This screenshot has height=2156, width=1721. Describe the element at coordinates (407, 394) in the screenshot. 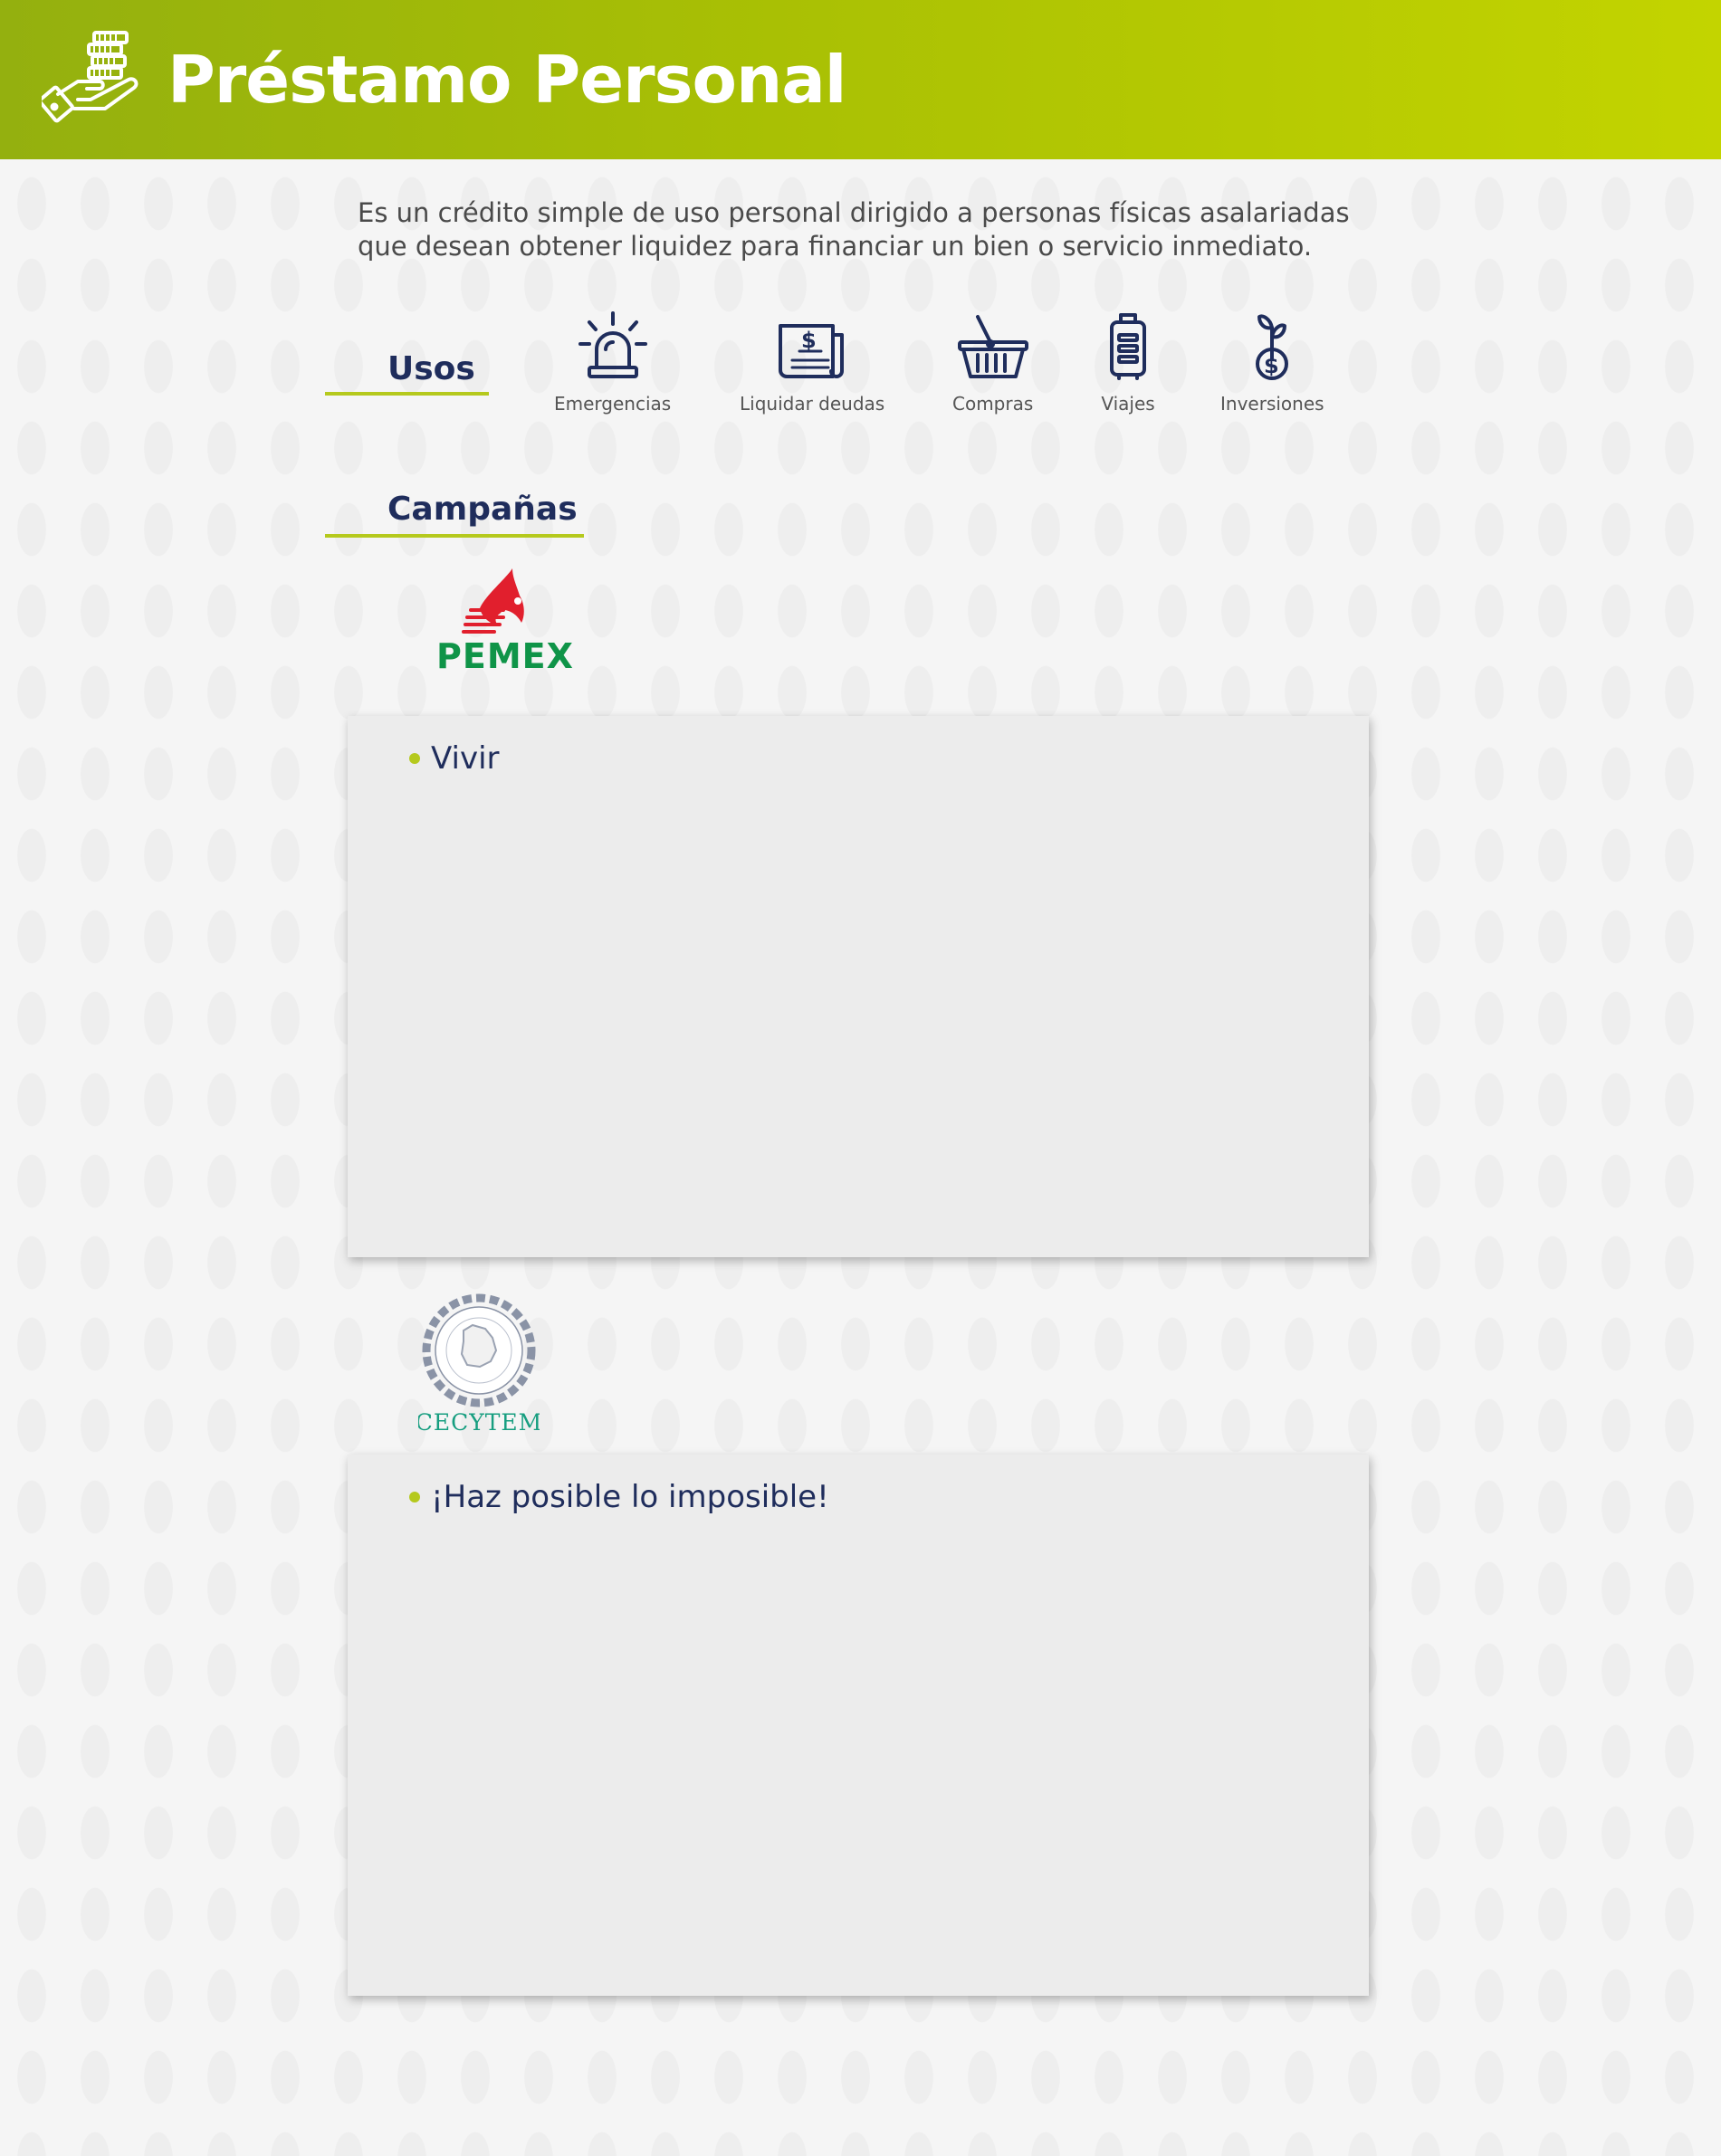

I see `usos-underline` at that location.